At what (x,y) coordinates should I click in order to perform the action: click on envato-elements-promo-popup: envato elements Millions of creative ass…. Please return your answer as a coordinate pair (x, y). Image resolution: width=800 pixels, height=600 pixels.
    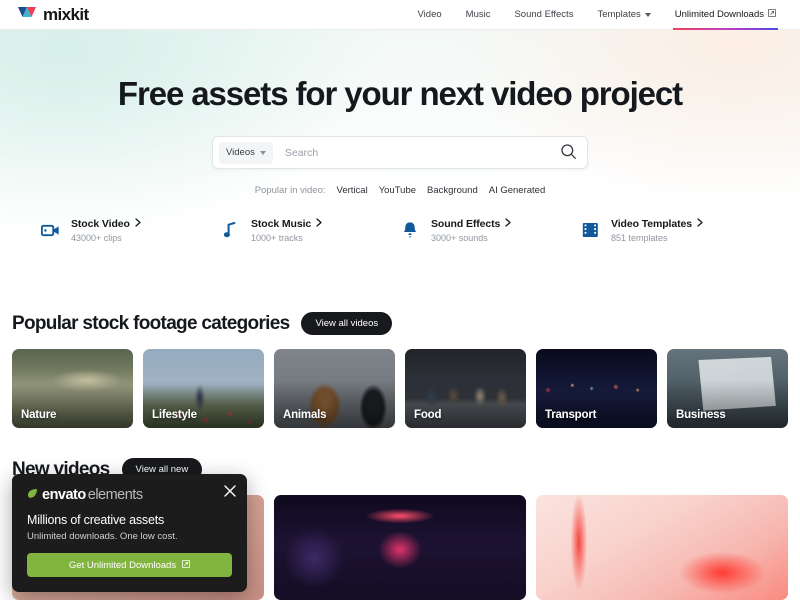
    Looking at the image, I should click on (129, 533).